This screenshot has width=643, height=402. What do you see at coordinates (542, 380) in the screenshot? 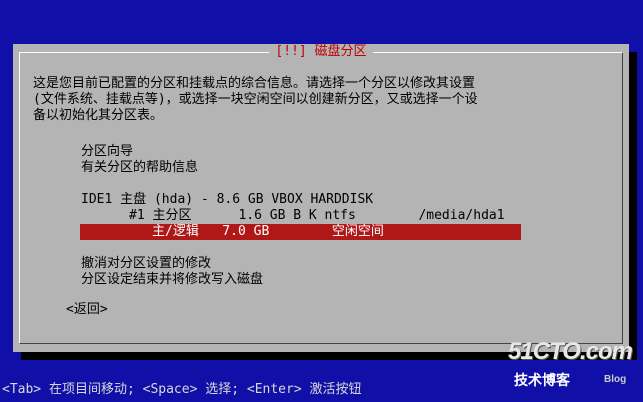
I see `watermark-tagline: 技术博客` at bounding box center [542, 380].